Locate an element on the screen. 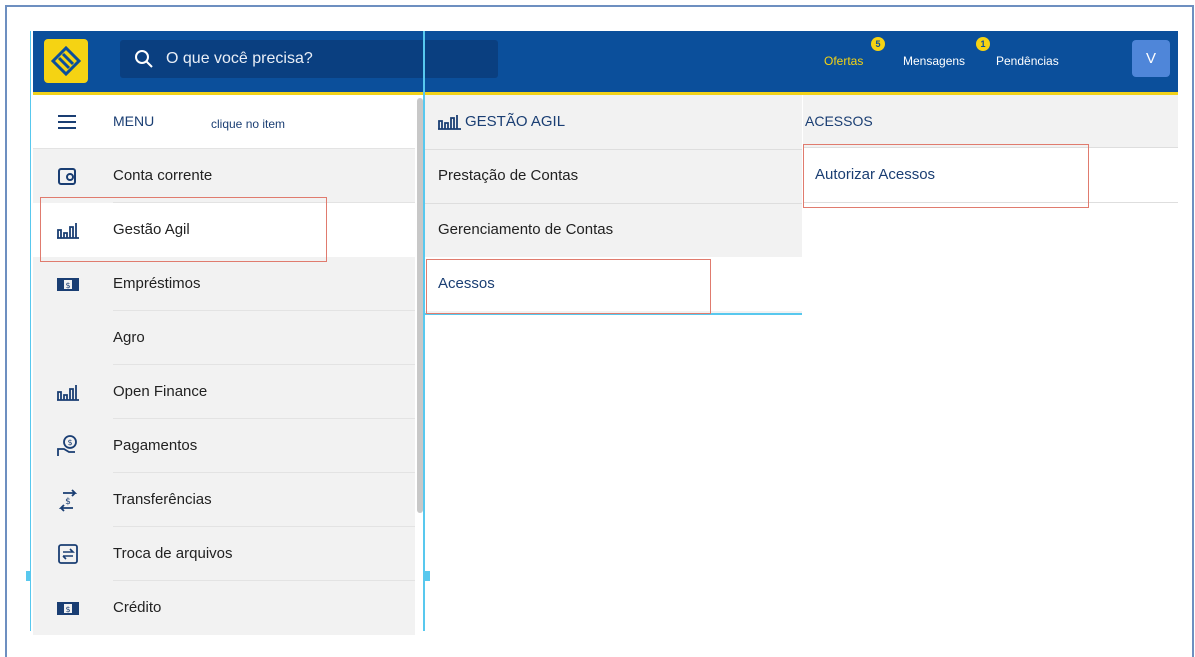 The height and width of the screenshot is (657, 1195). menu-item-emprestimos: $ Empréstimos is located at coordinates (224, 284).